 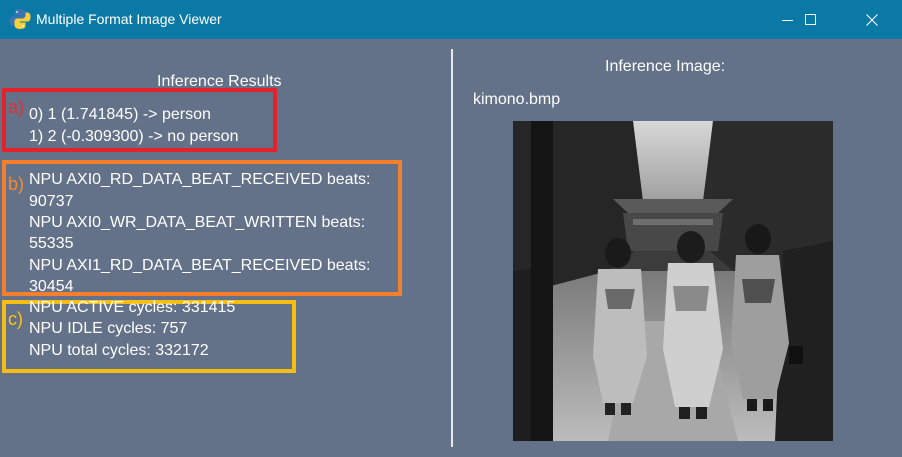 I want to click on npu-cycles-line: NPU ACTIVE cycles: 331415, so click(x=132, y=307).